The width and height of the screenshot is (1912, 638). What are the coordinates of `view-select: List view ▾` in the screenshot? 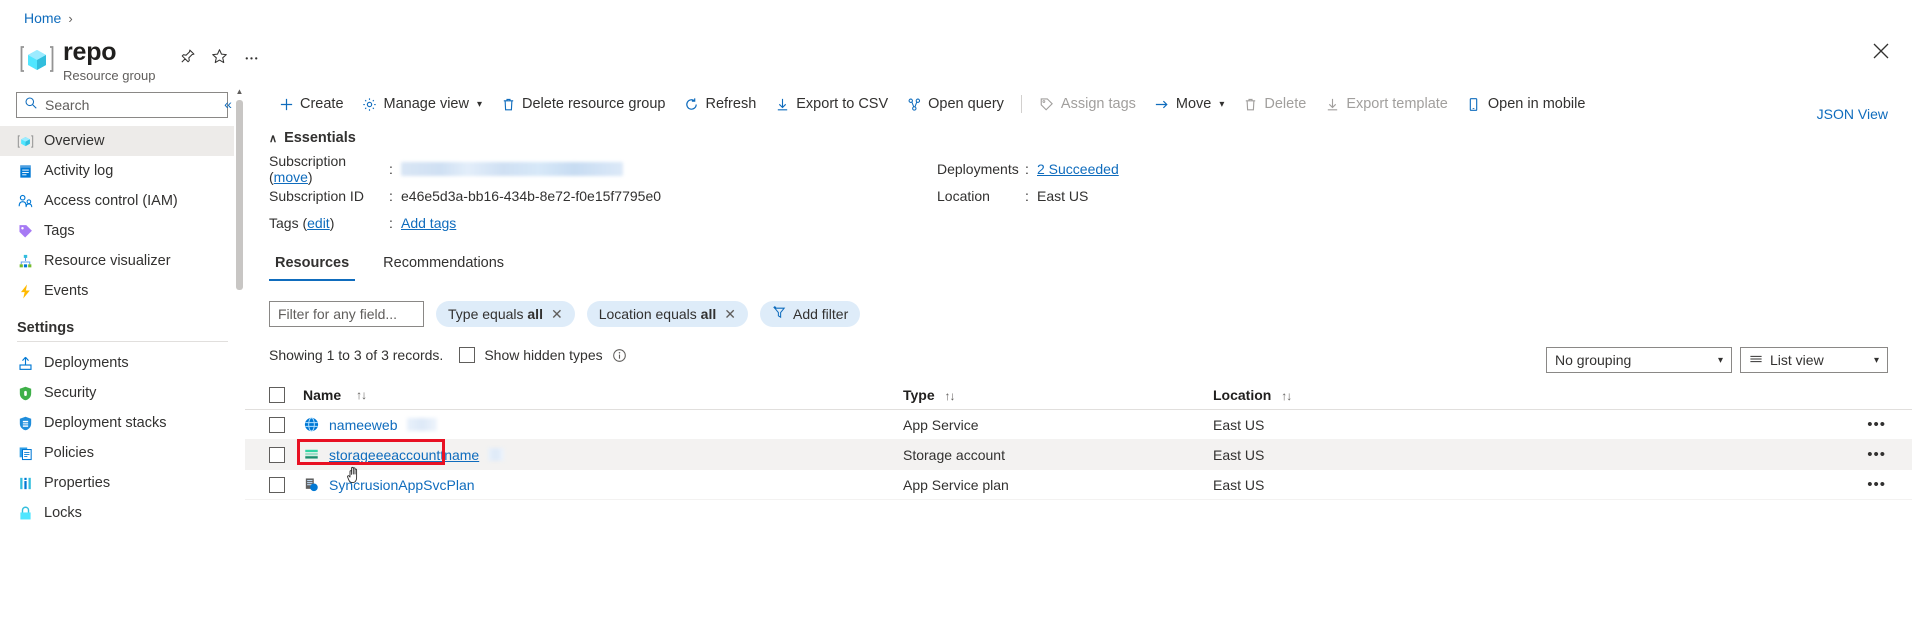 It's located at (1814, 360).